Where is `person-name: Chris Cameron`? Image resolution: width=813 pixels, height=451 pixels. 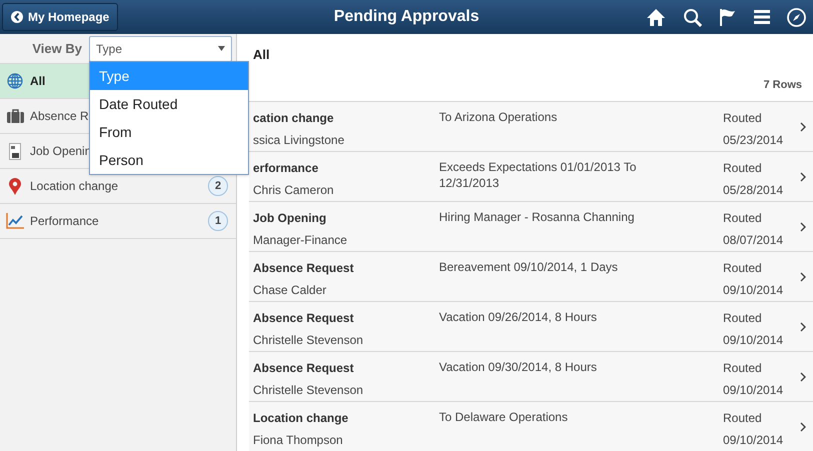 person-name: Chris Cameron is located at coordinates (294, 190).